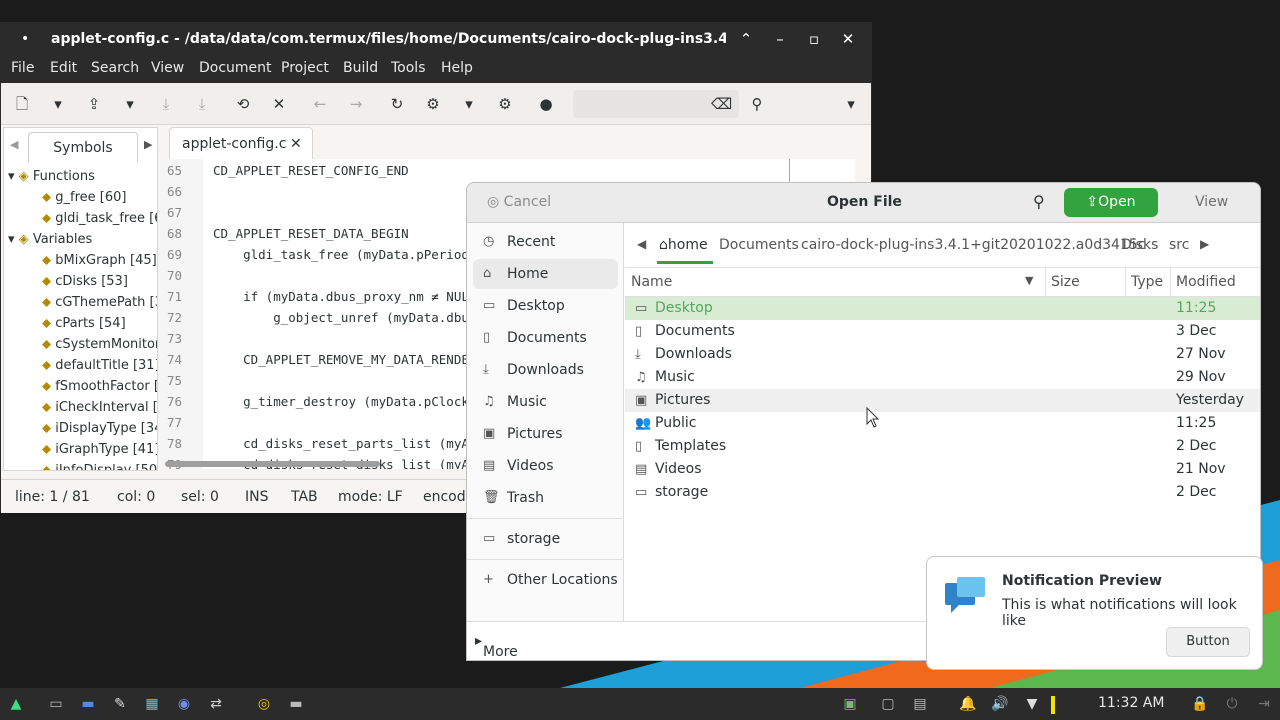 The height and width of the screenshot is (720, 1280). What do you see at coordinates (968, 704) in the screenshot?
I see `notification-bell-icon: 🔔` at bounding box center [968, 704].